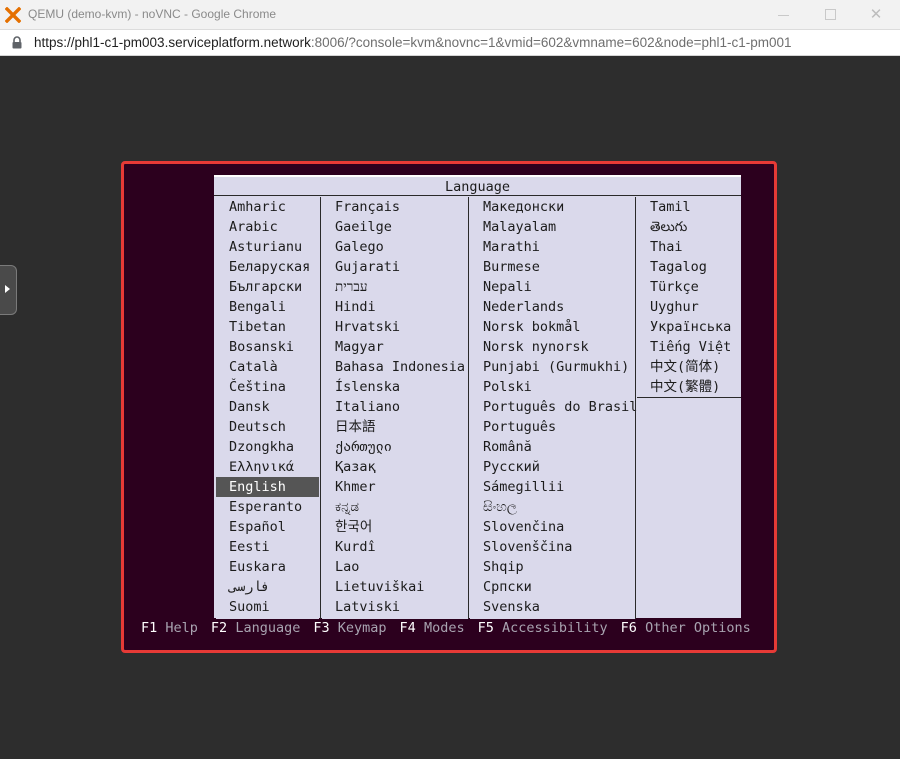 The height and width of the screenshot is (759, 900). I want to click on language-option: Português, so click(552, 427).